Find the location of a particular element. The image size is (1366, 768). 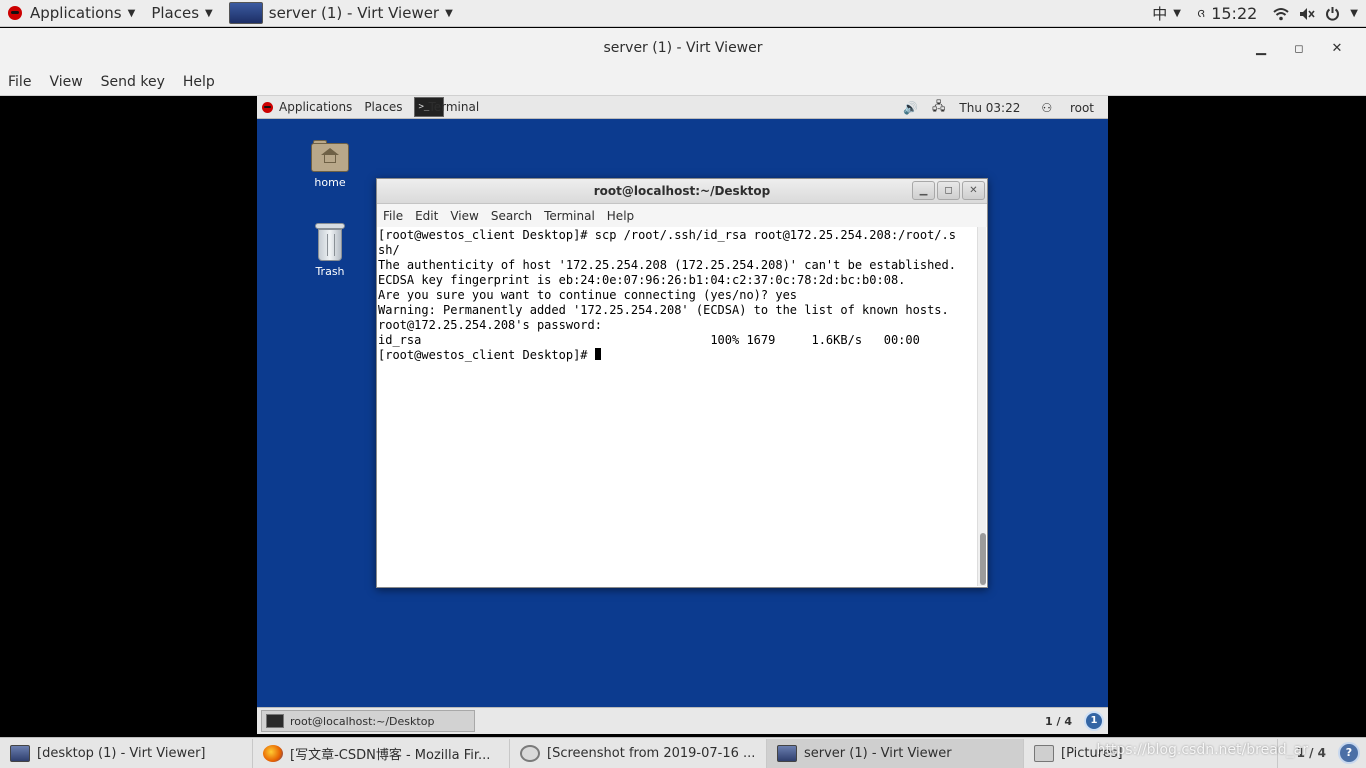

host-task-label: server (1) - Virt Viewer is located at coordinates (878, 753).